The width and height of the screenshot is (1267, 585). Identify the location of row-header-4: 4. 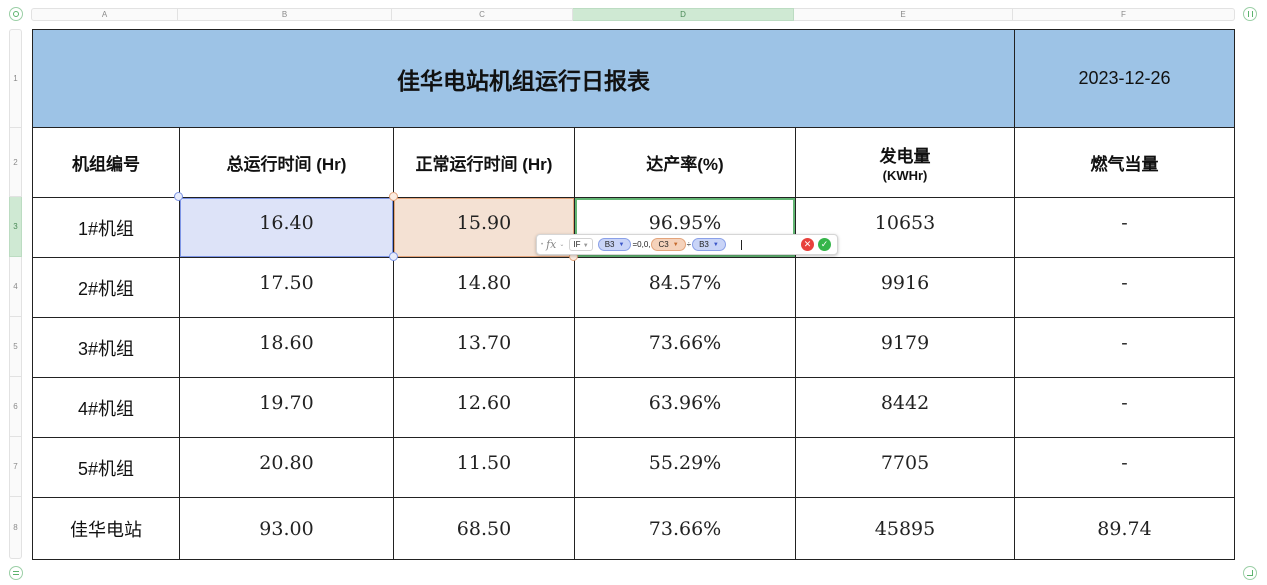
(15, 287).